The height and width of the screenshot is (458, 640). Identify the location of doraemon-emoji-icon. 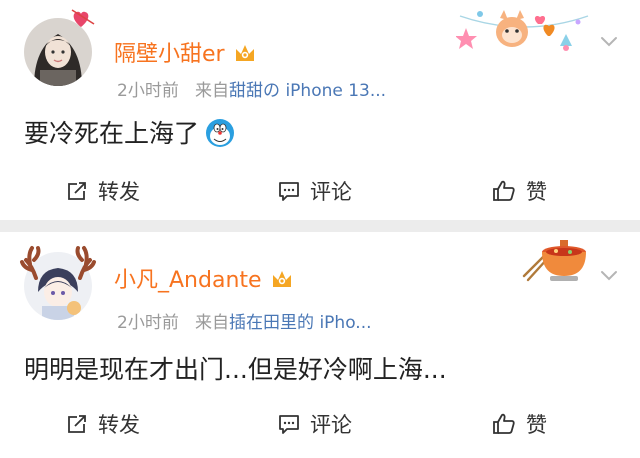
(220, 133).